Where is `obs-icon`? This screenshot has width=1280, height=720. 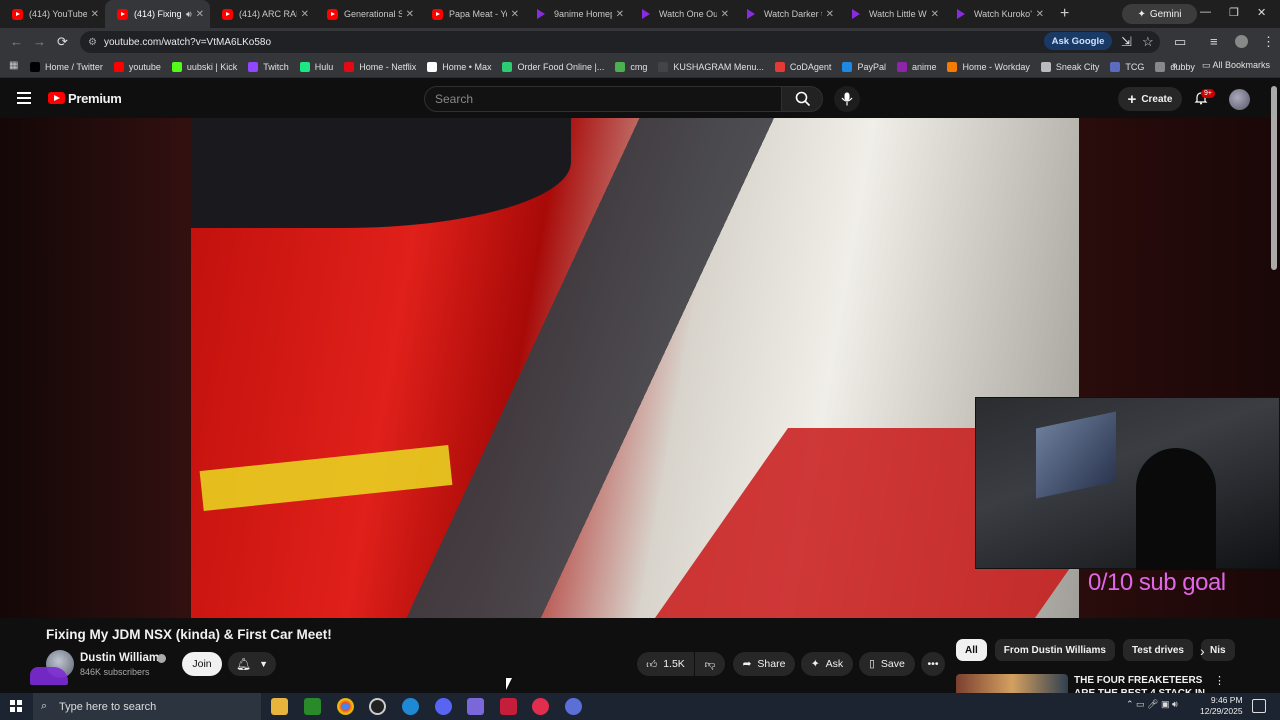
obs-icon is located at coordinates (377, 706).